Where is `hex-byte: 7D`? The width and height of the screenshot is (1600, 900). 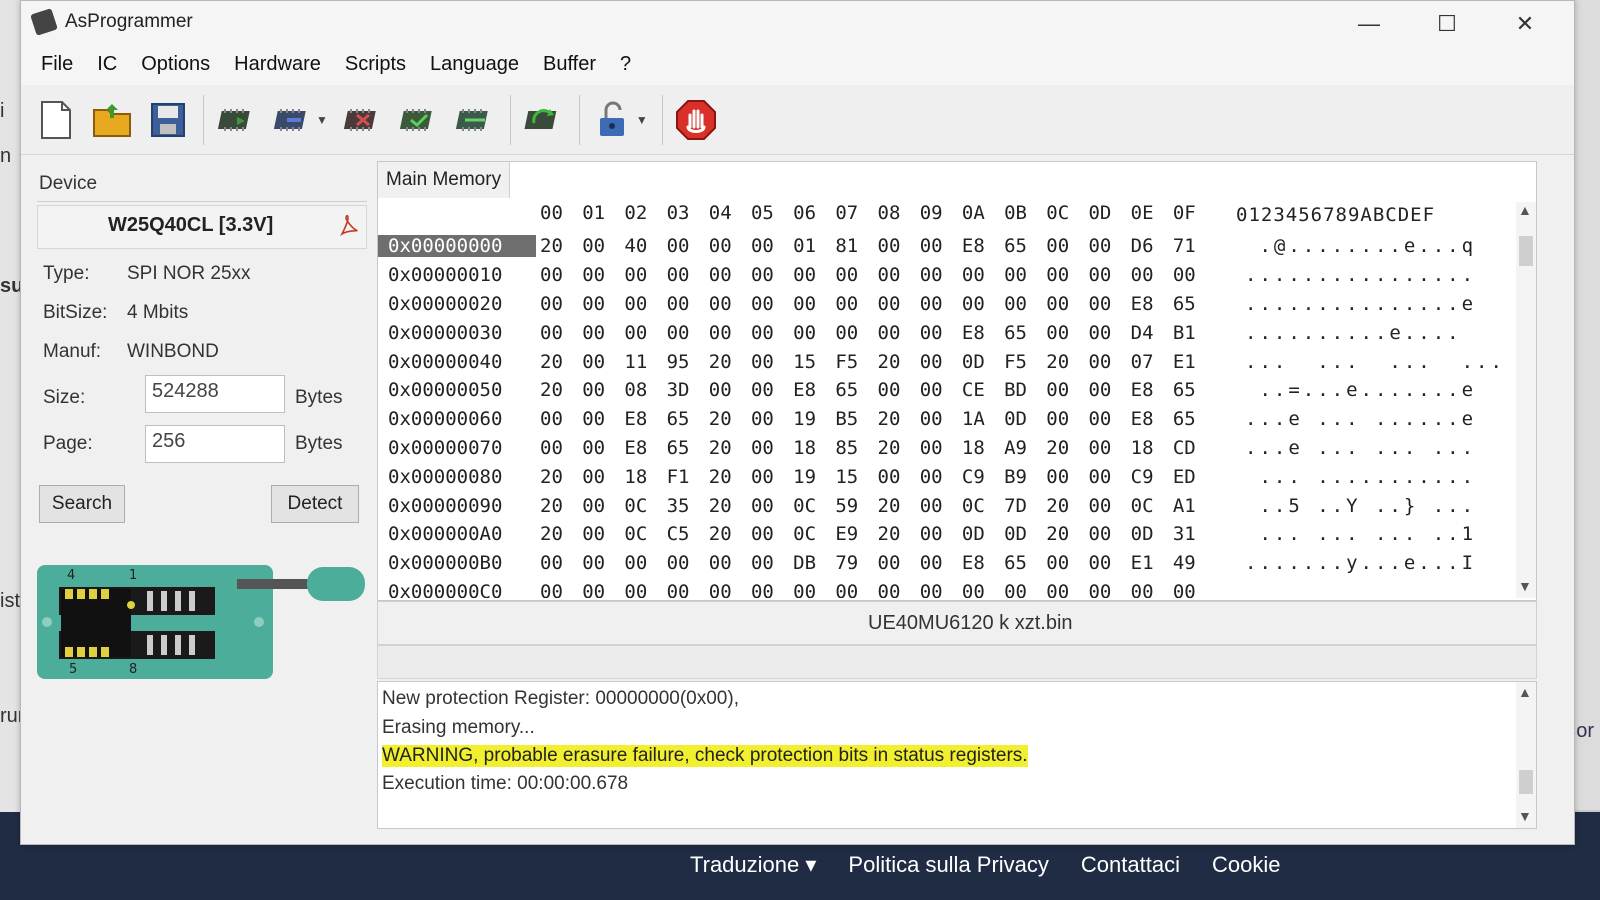
hex-byte: 7D is located at coordinates (1025, 506).